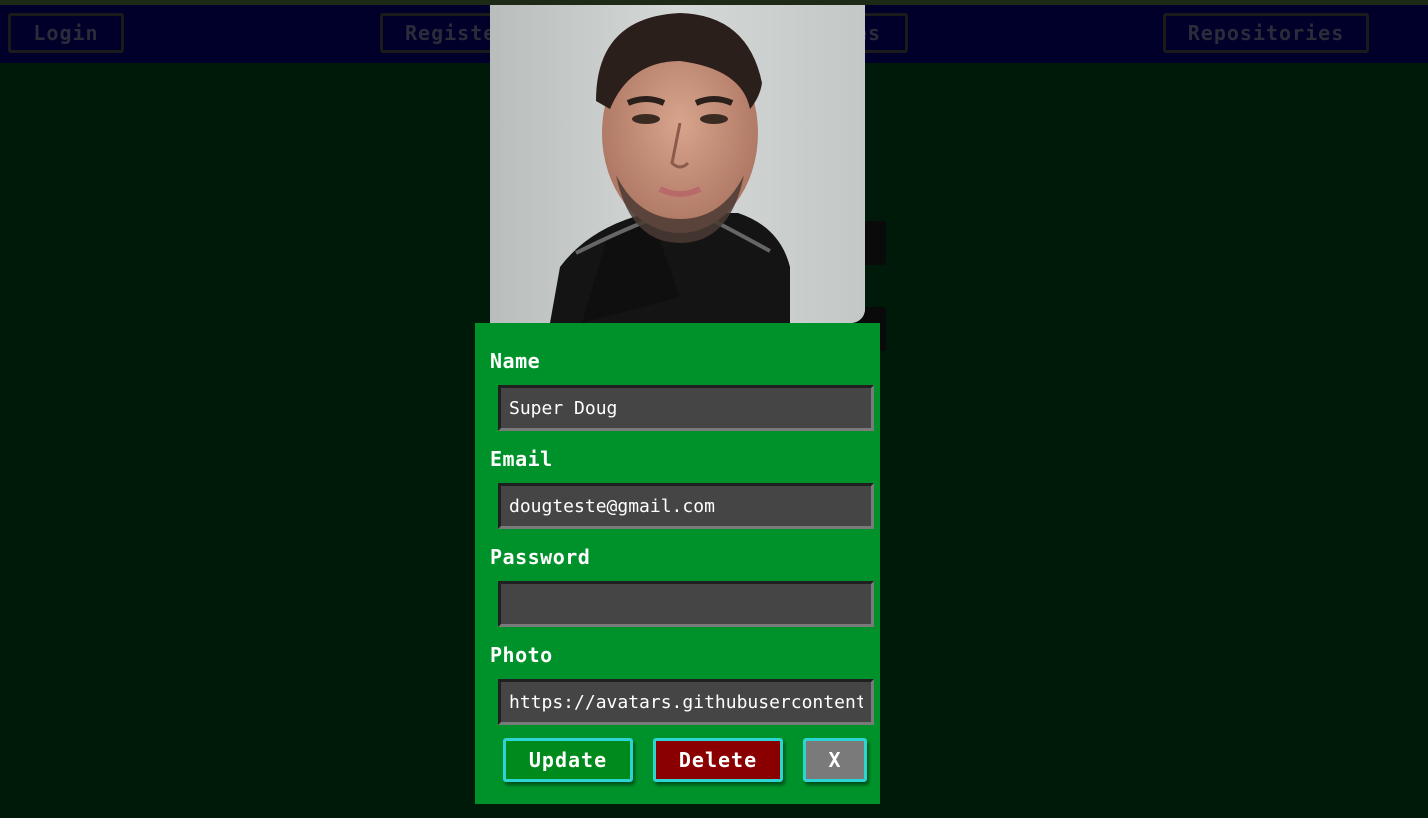 The width and height of the screenshot is (1428, 818). Describe the element at coordinates (66, 33) in the screenshot. I see `nav-login-button: Login` at that location.